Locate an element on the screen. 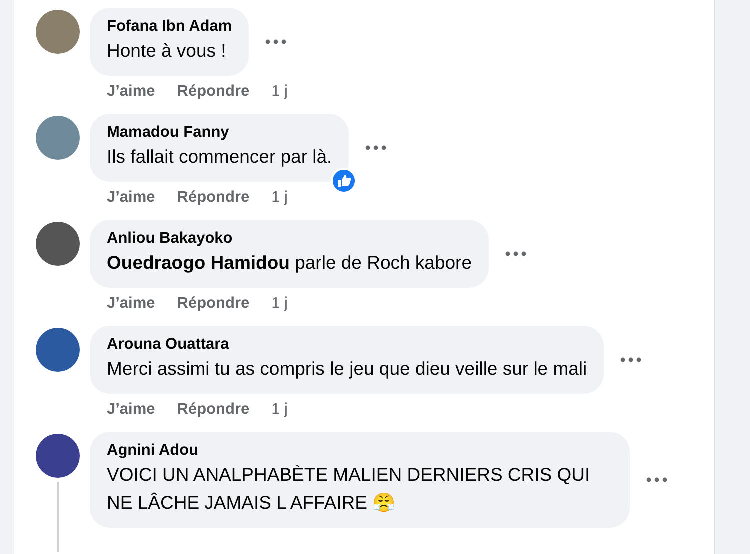 The height and width of the screenshot is (554, 750). author-name: Arouna Ouattara is located at coordinates (347, 345).